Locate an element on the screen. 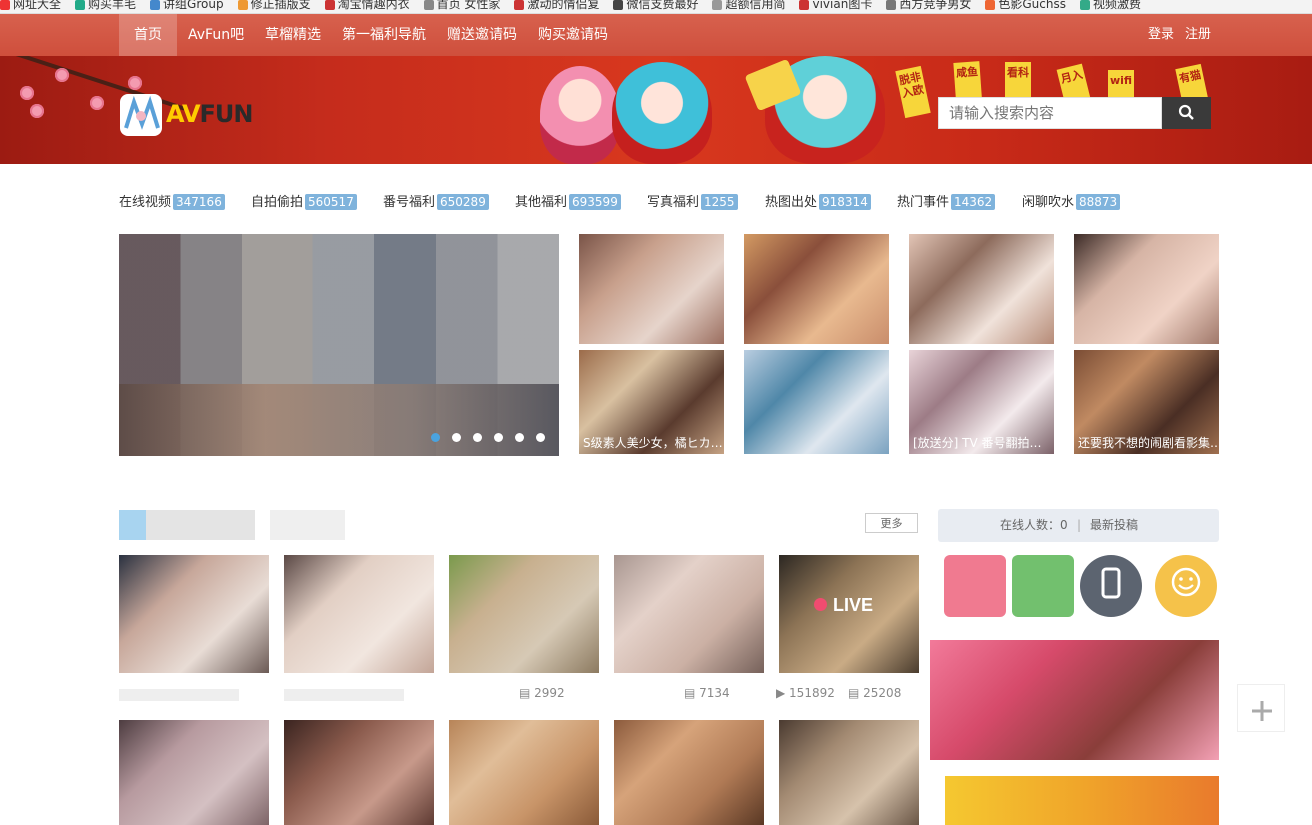  category-count-badge: 693599 is located at coordinates (595, 202).